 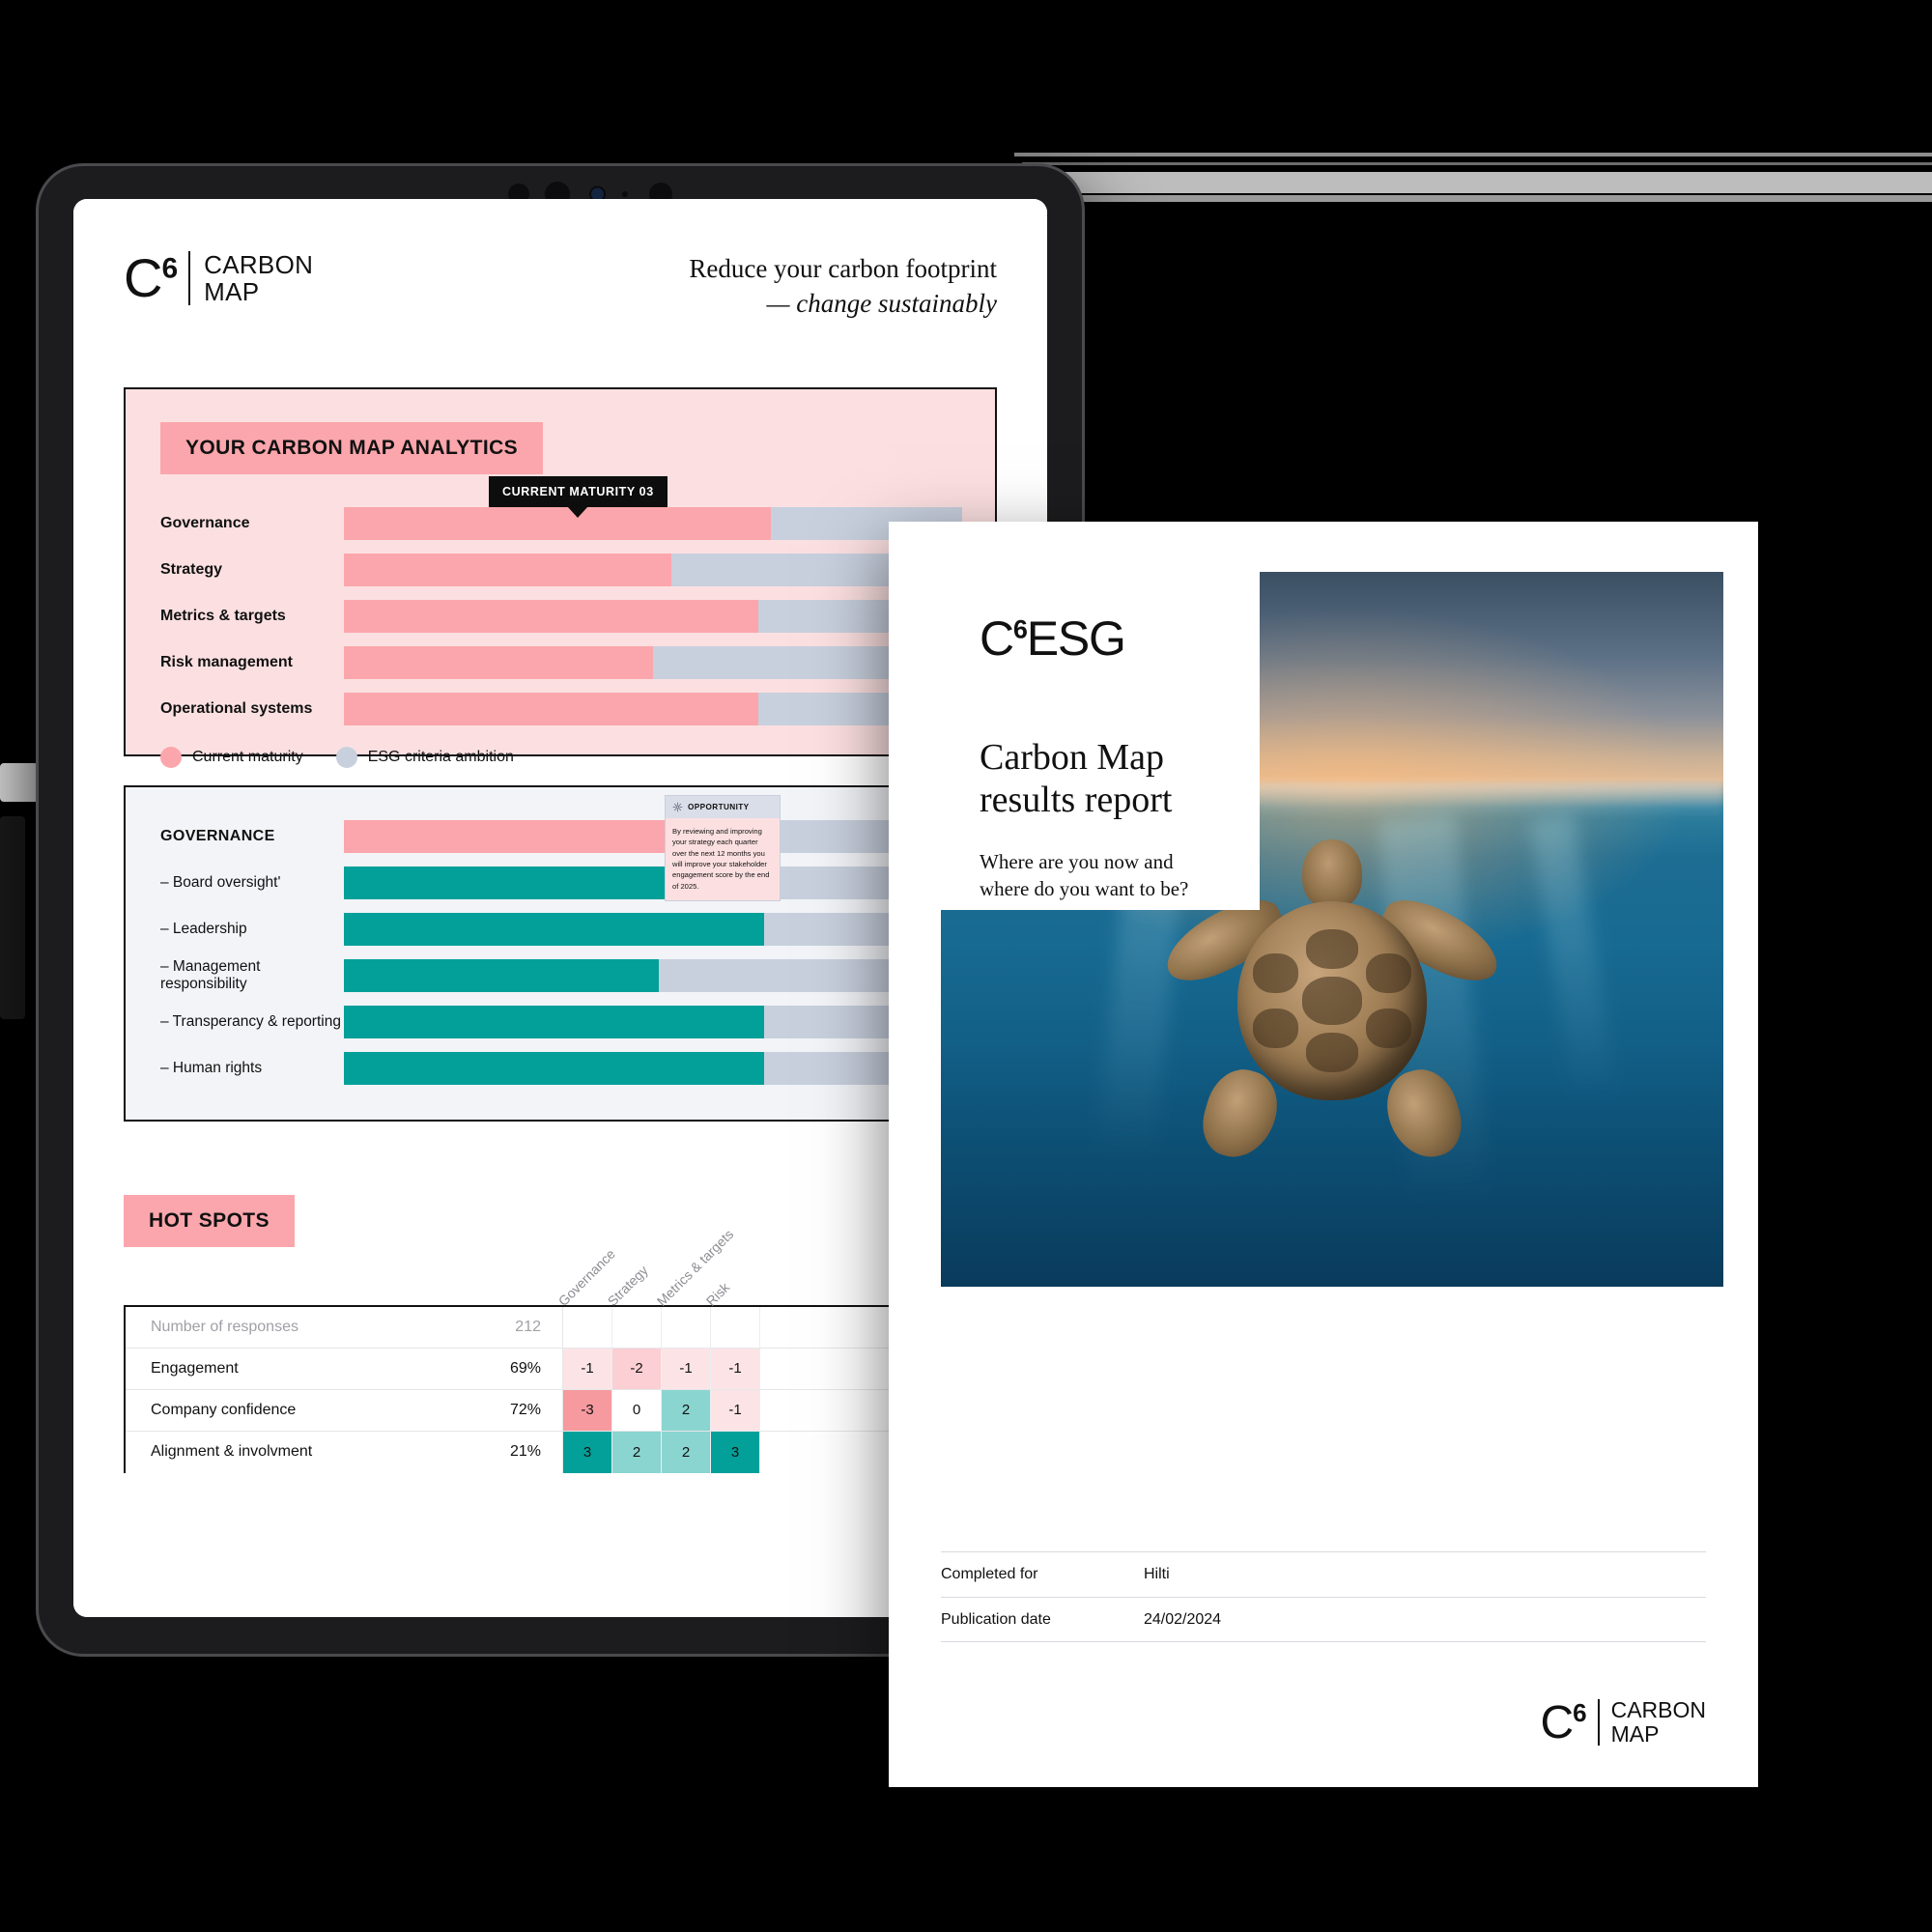 I want to click on c6esg-logo: C6ESG, so click(x=1103, y=639).